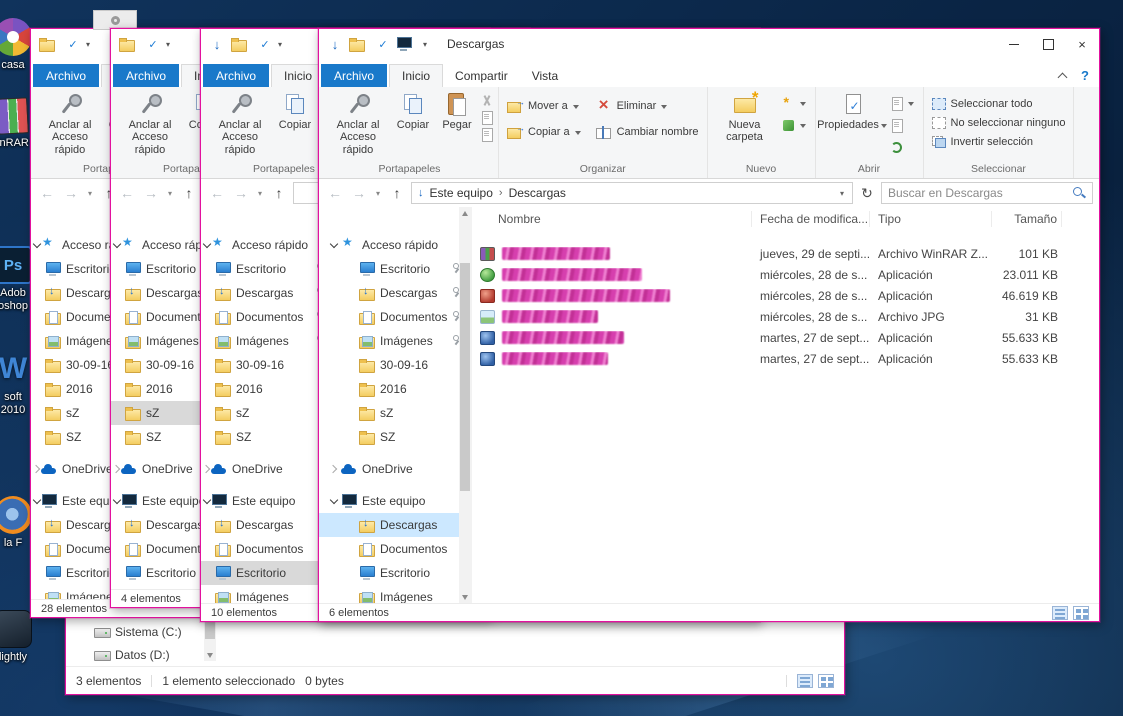 The image size is (1123, 716). Describe the element at coordinates (902, 103) in the screenshot. I see `open-button` at that location.